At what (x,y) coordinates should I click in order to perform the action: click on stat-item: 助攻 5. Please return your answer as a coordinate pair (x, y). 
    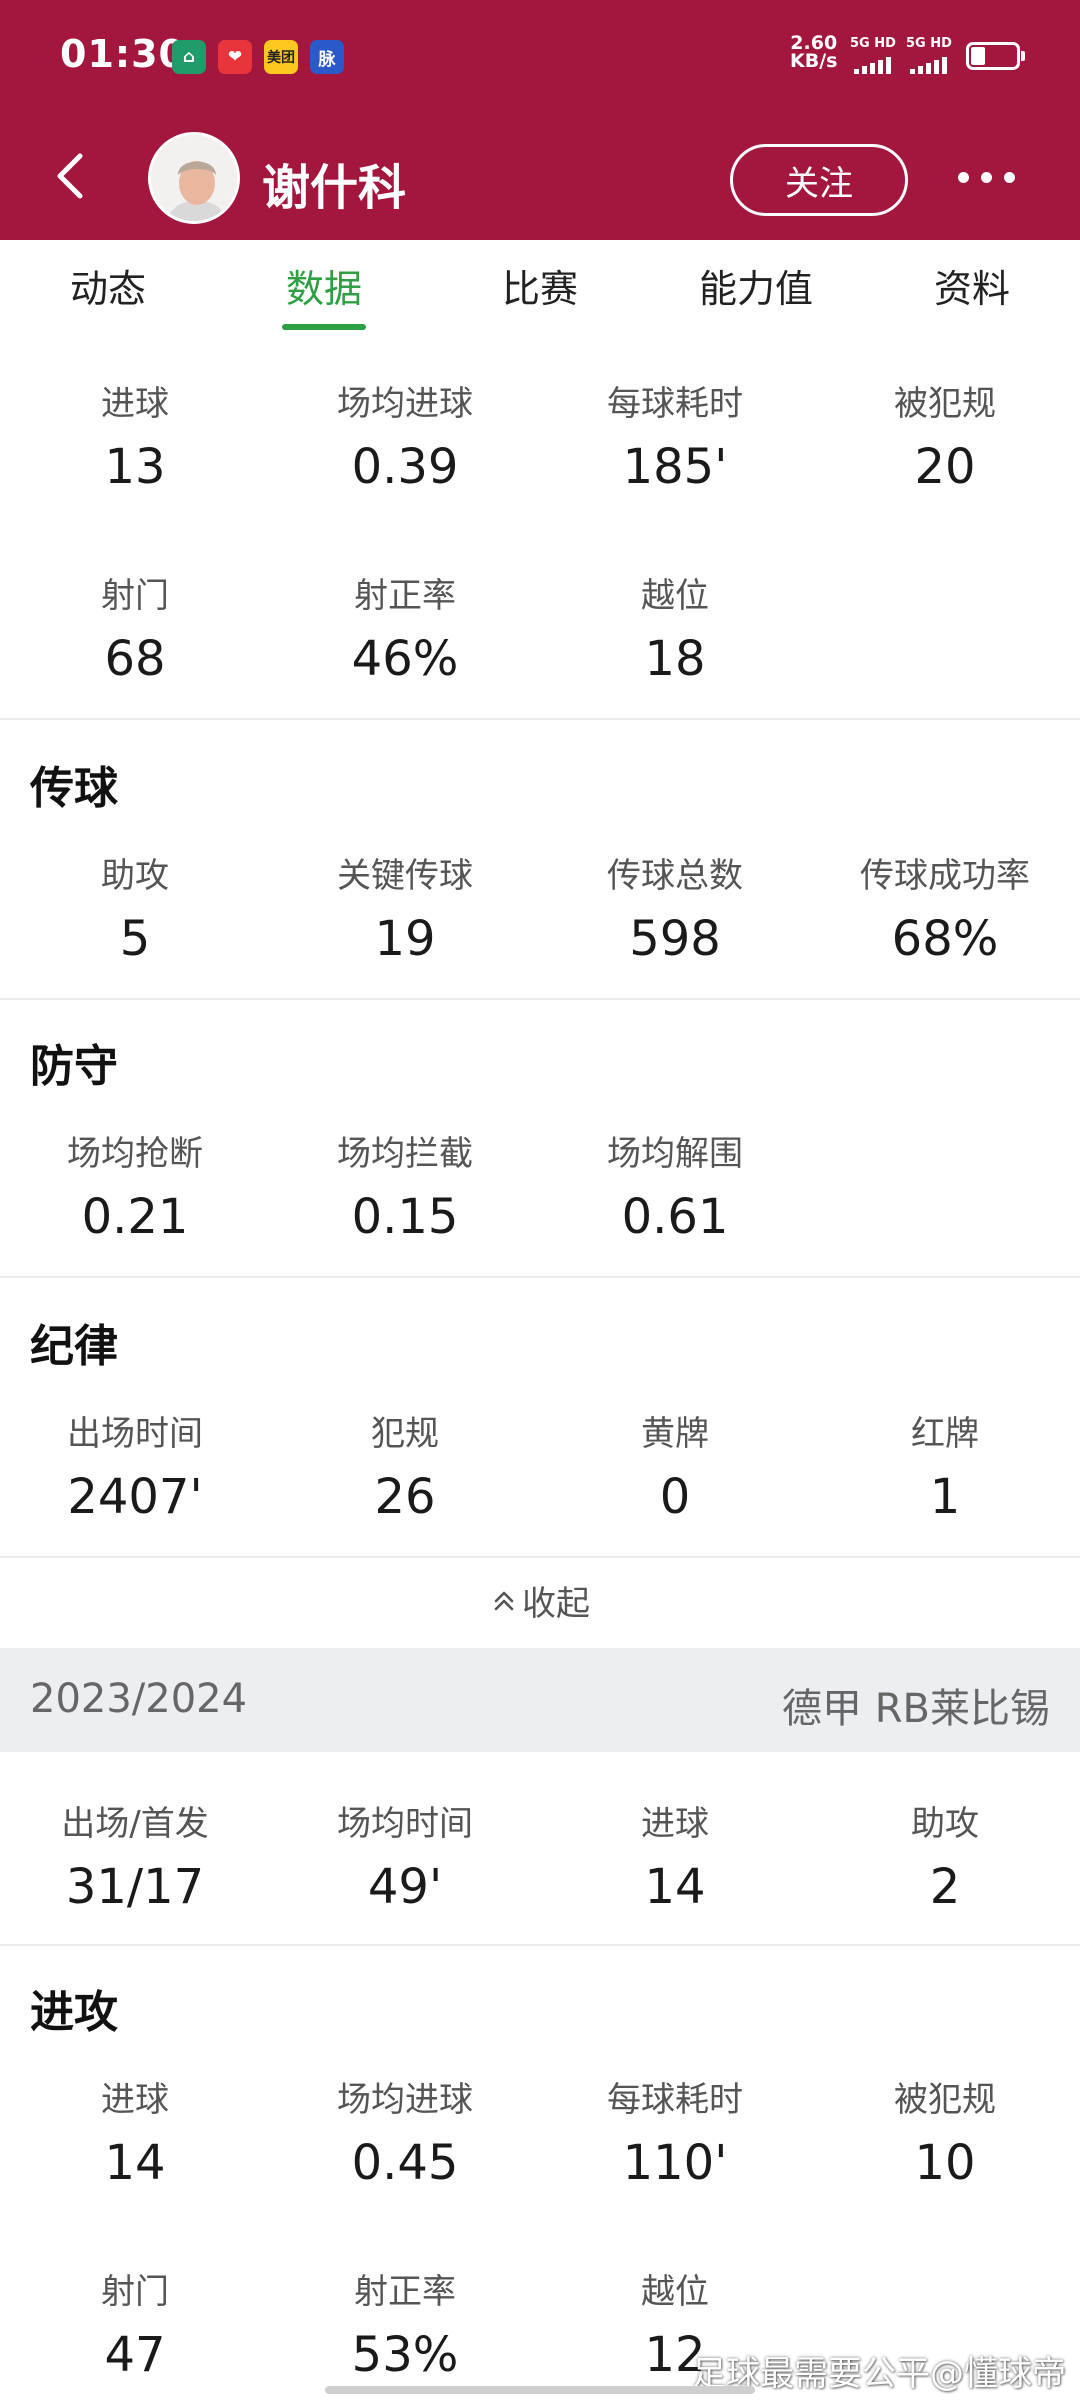
    Looking at the image, I should click on (135, 907).